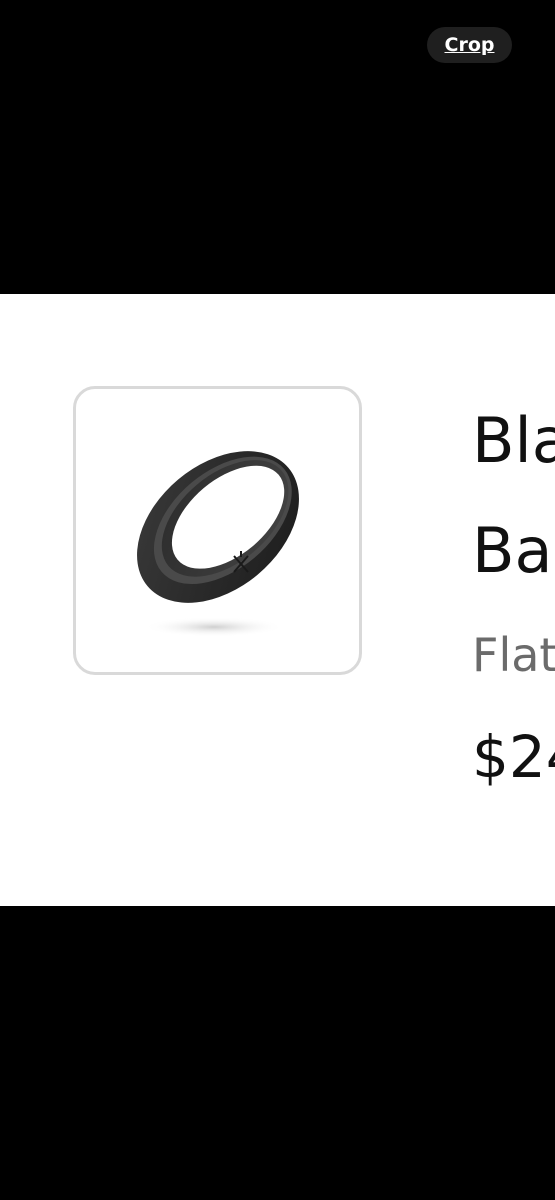  Describe the element at coordinates (512, 550) in the screenshot. I see `product-title-line-2: Ba` at that location.